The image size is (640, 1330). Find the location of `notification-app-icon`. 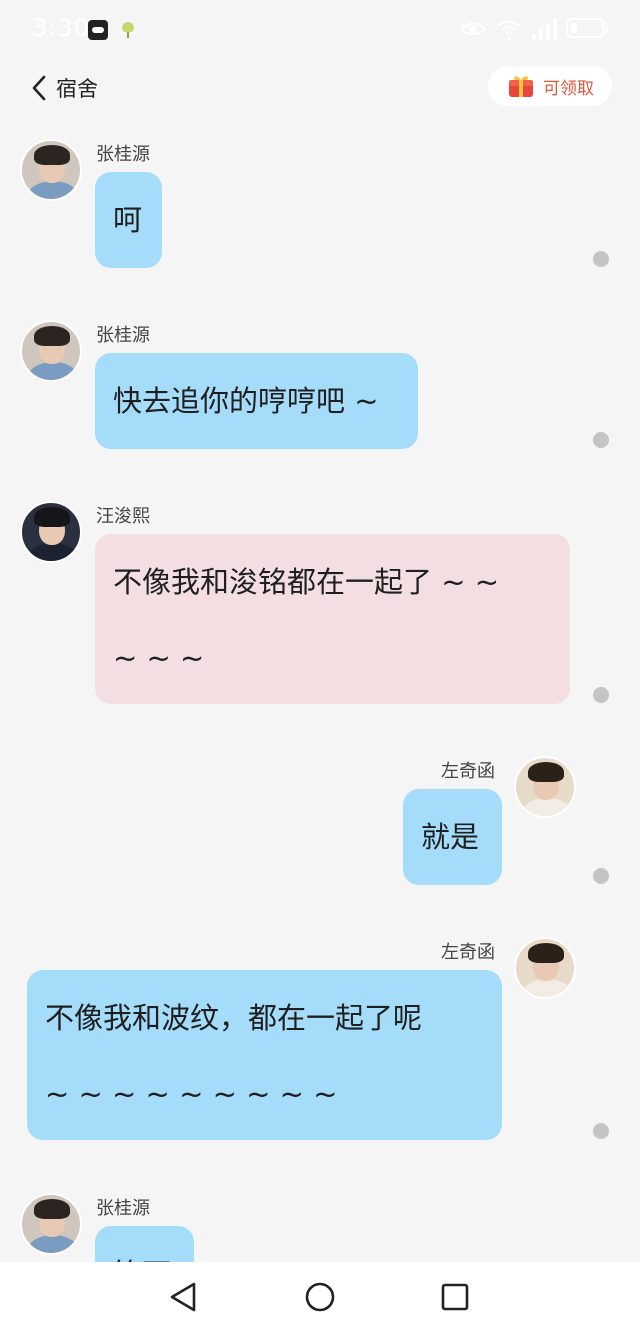

notification-app-icon is located at coordinates (98, 30).